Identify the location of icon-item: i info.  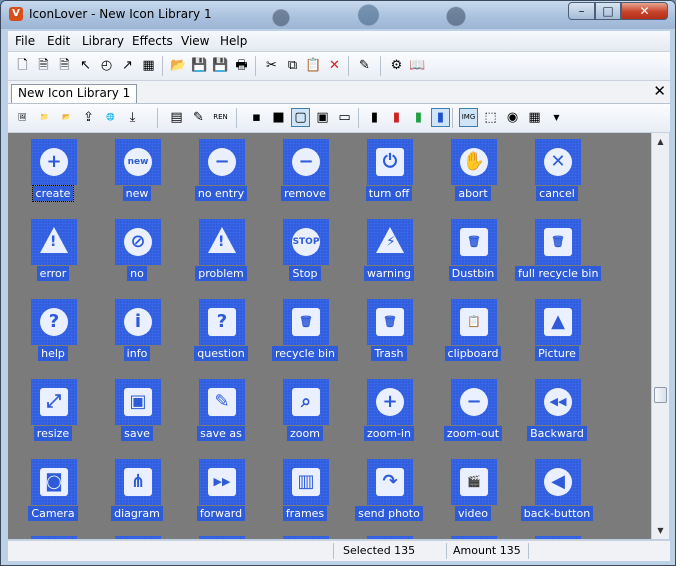
(137, 336).